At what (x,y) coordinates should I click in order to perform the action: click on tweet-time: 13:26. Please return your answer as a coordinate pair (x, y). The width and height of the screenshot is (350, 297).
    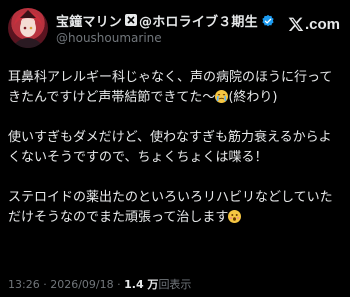
    Looking at the image, I should click on (24, 284).